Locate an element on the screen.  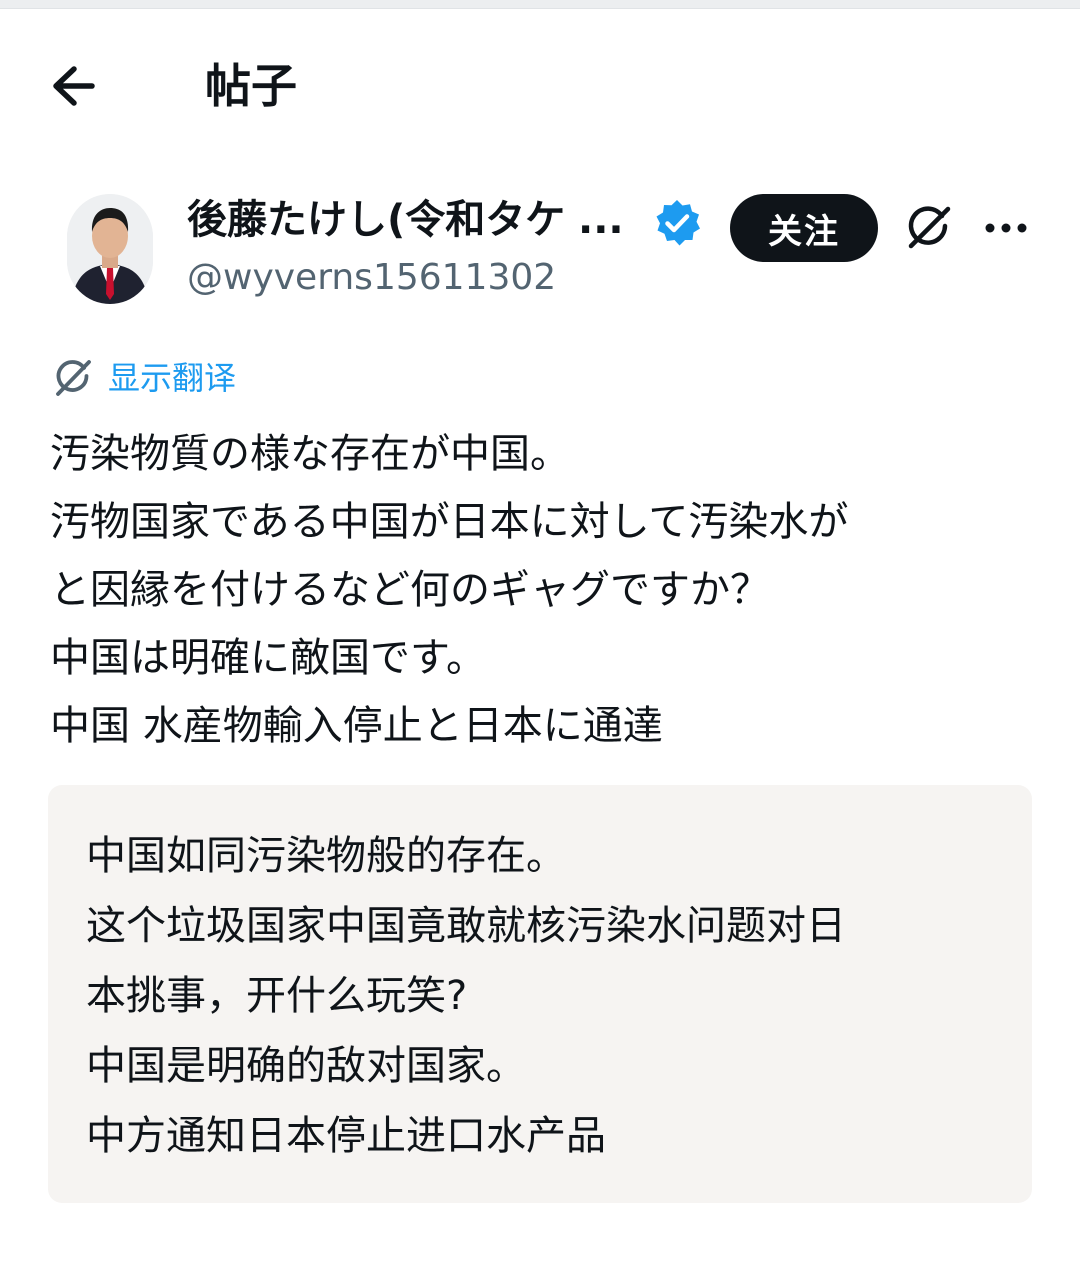
verified-badge-icon is located at coordinates (677, 223).